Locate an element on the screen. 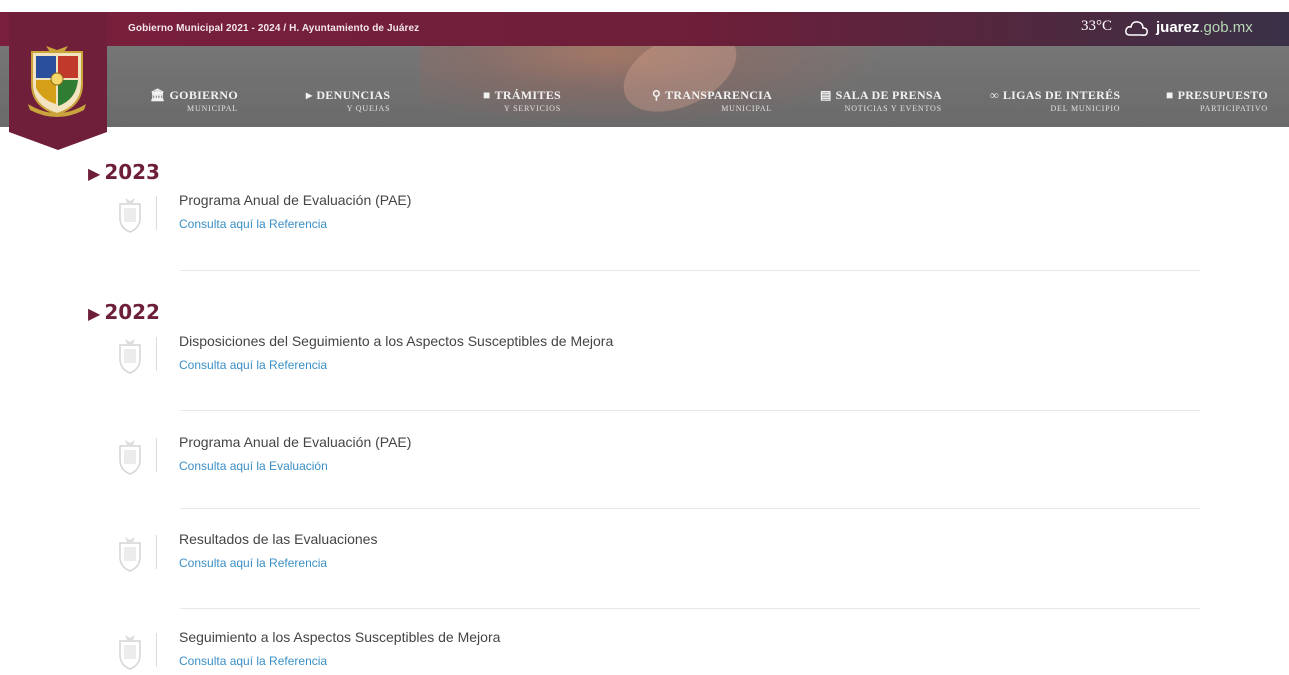 The width and height of the screenshot is (1289, 675). entry-title: Resultados de las Evaluaciones is located at coordinates (278, 539).